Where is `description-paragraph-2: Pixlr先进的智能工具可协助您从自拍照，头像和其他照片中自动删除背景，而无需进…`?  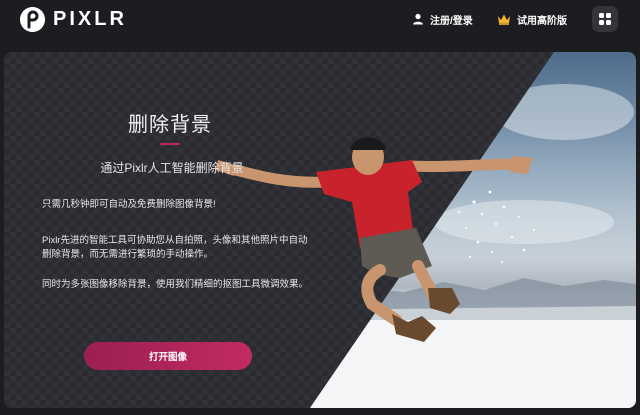 description-paragraph-2: Pixlr先进的智能工具可协助您从自拍照，头像和其他照片中自动删除背景，而无需进… is located at coordinates (175, 247).